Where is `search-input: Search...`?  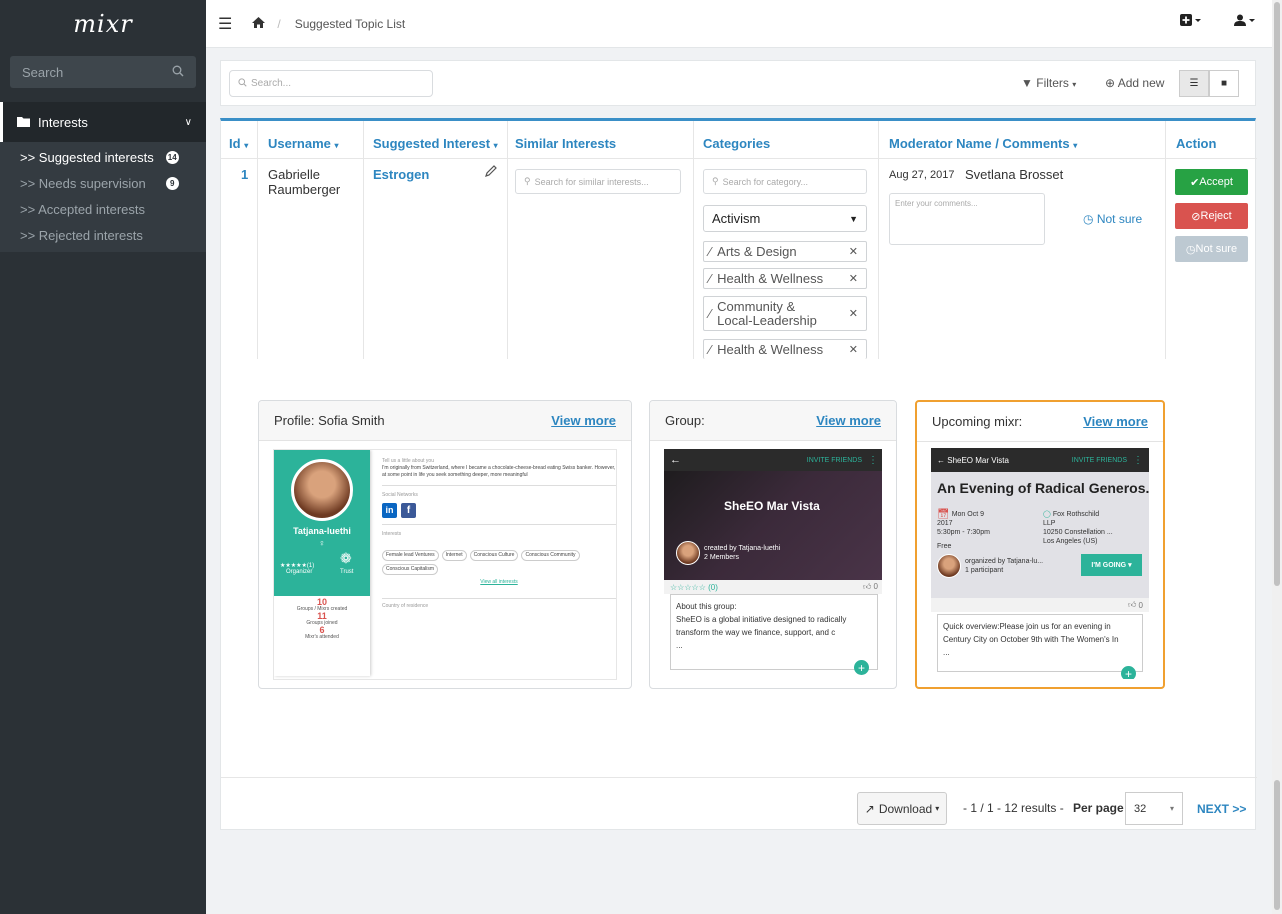 search-input: Search... is located at coordinates (331, 83).